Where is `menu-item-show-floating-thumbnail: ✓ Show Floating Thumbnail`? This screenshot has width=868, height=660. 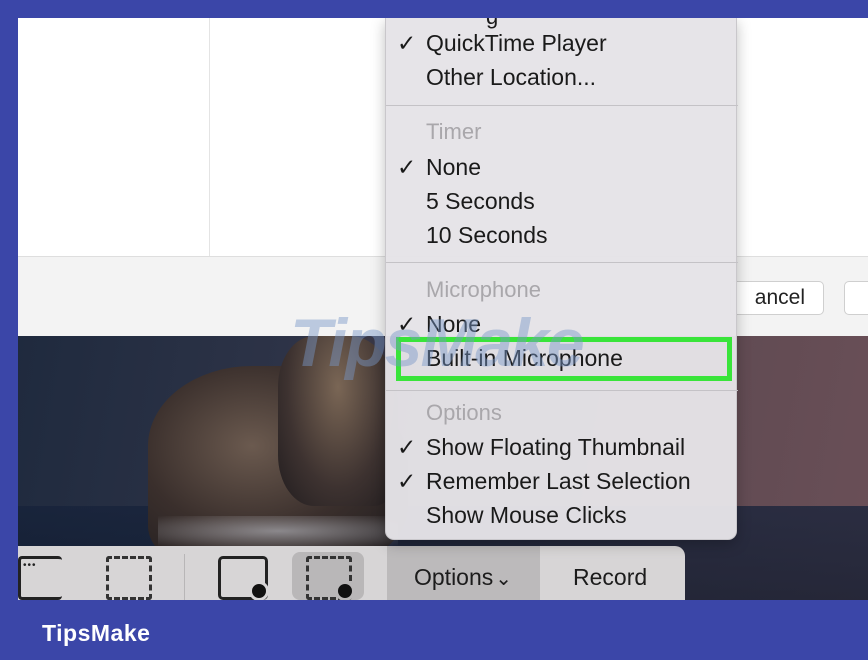 menu-item-show-floating-thumbnail: ✓ Show Floating Thumbnail is located at coordinates (562, 447).